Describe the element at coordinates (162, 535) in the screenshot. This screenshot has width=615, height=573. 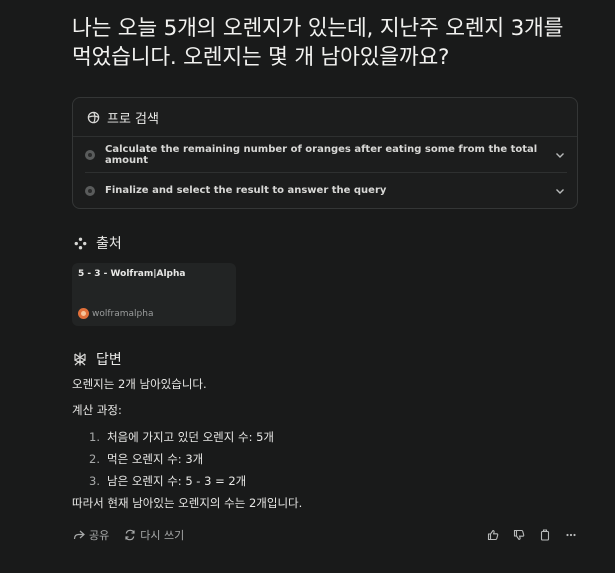
I see `rewrite-label: 다시 쓰기` at that location.